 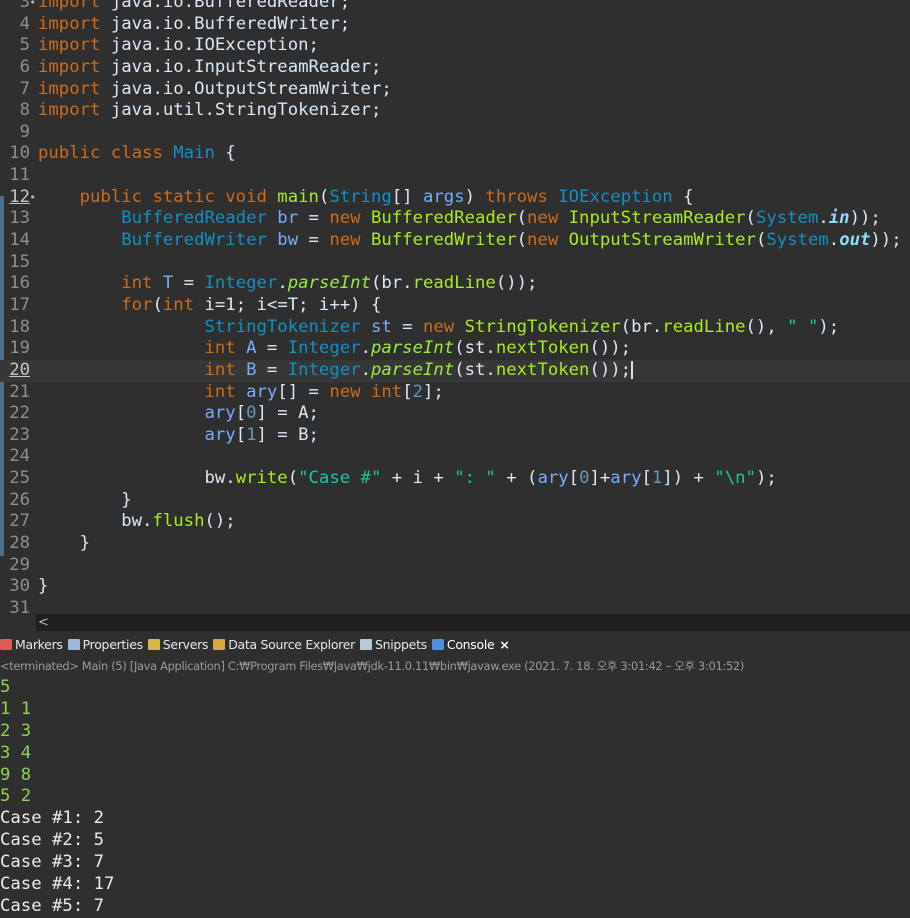 I want to click on code-line: 29, so click(x=455, y=566).